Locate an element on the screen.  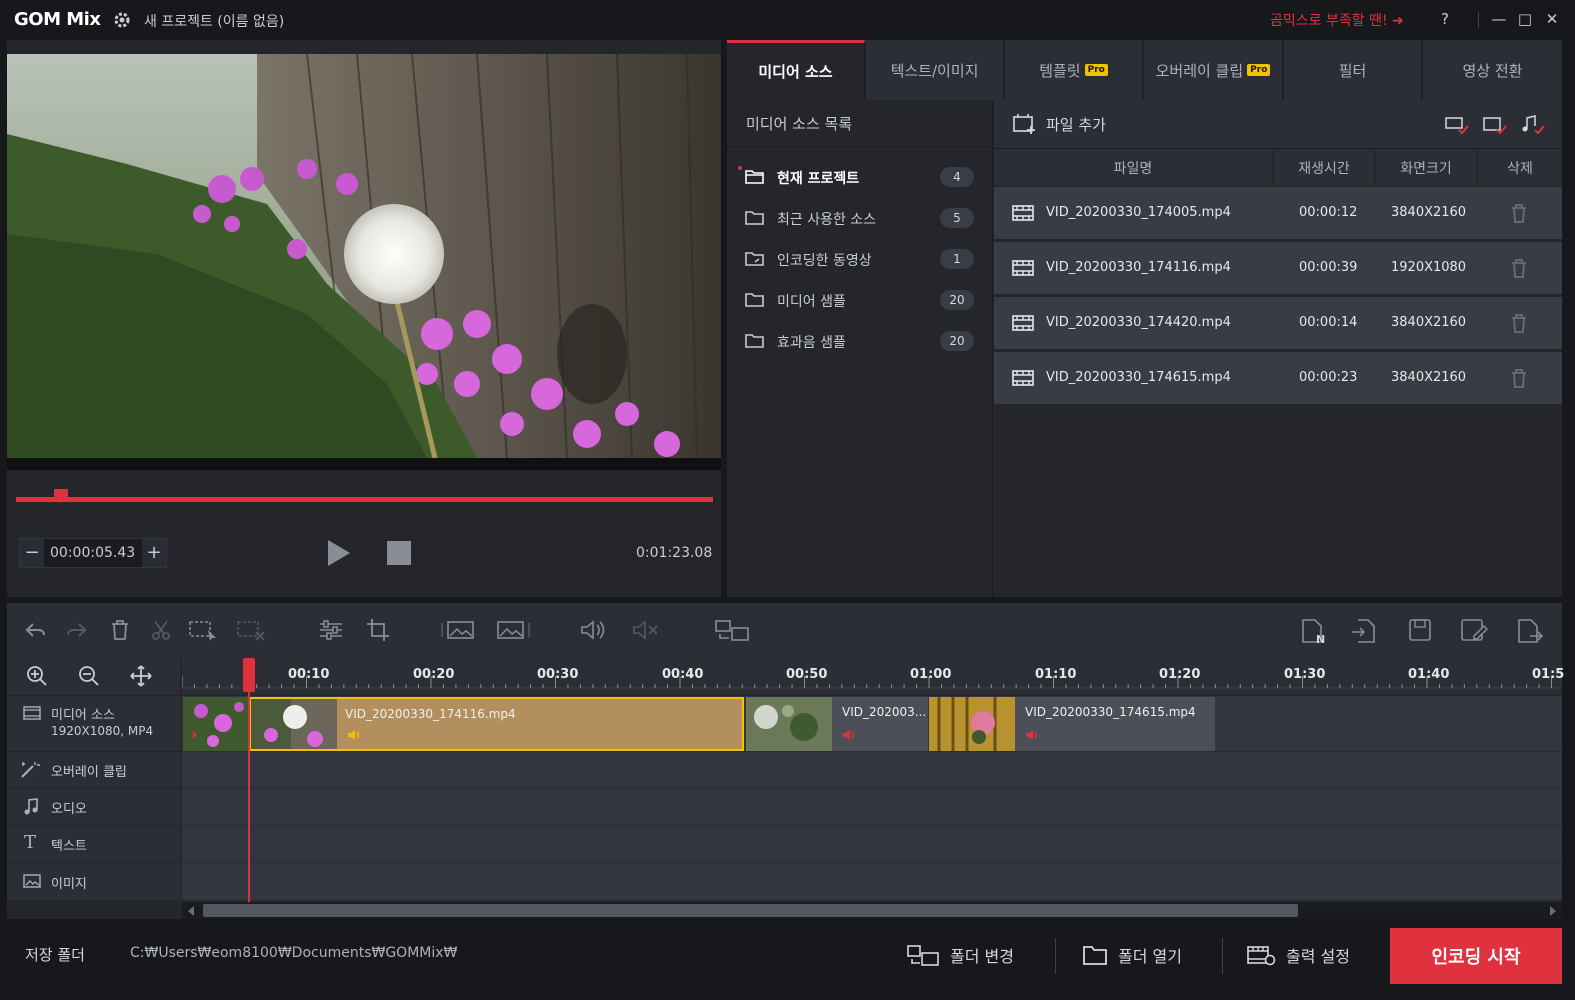
mute-icon is located at coordinates (646, 630).